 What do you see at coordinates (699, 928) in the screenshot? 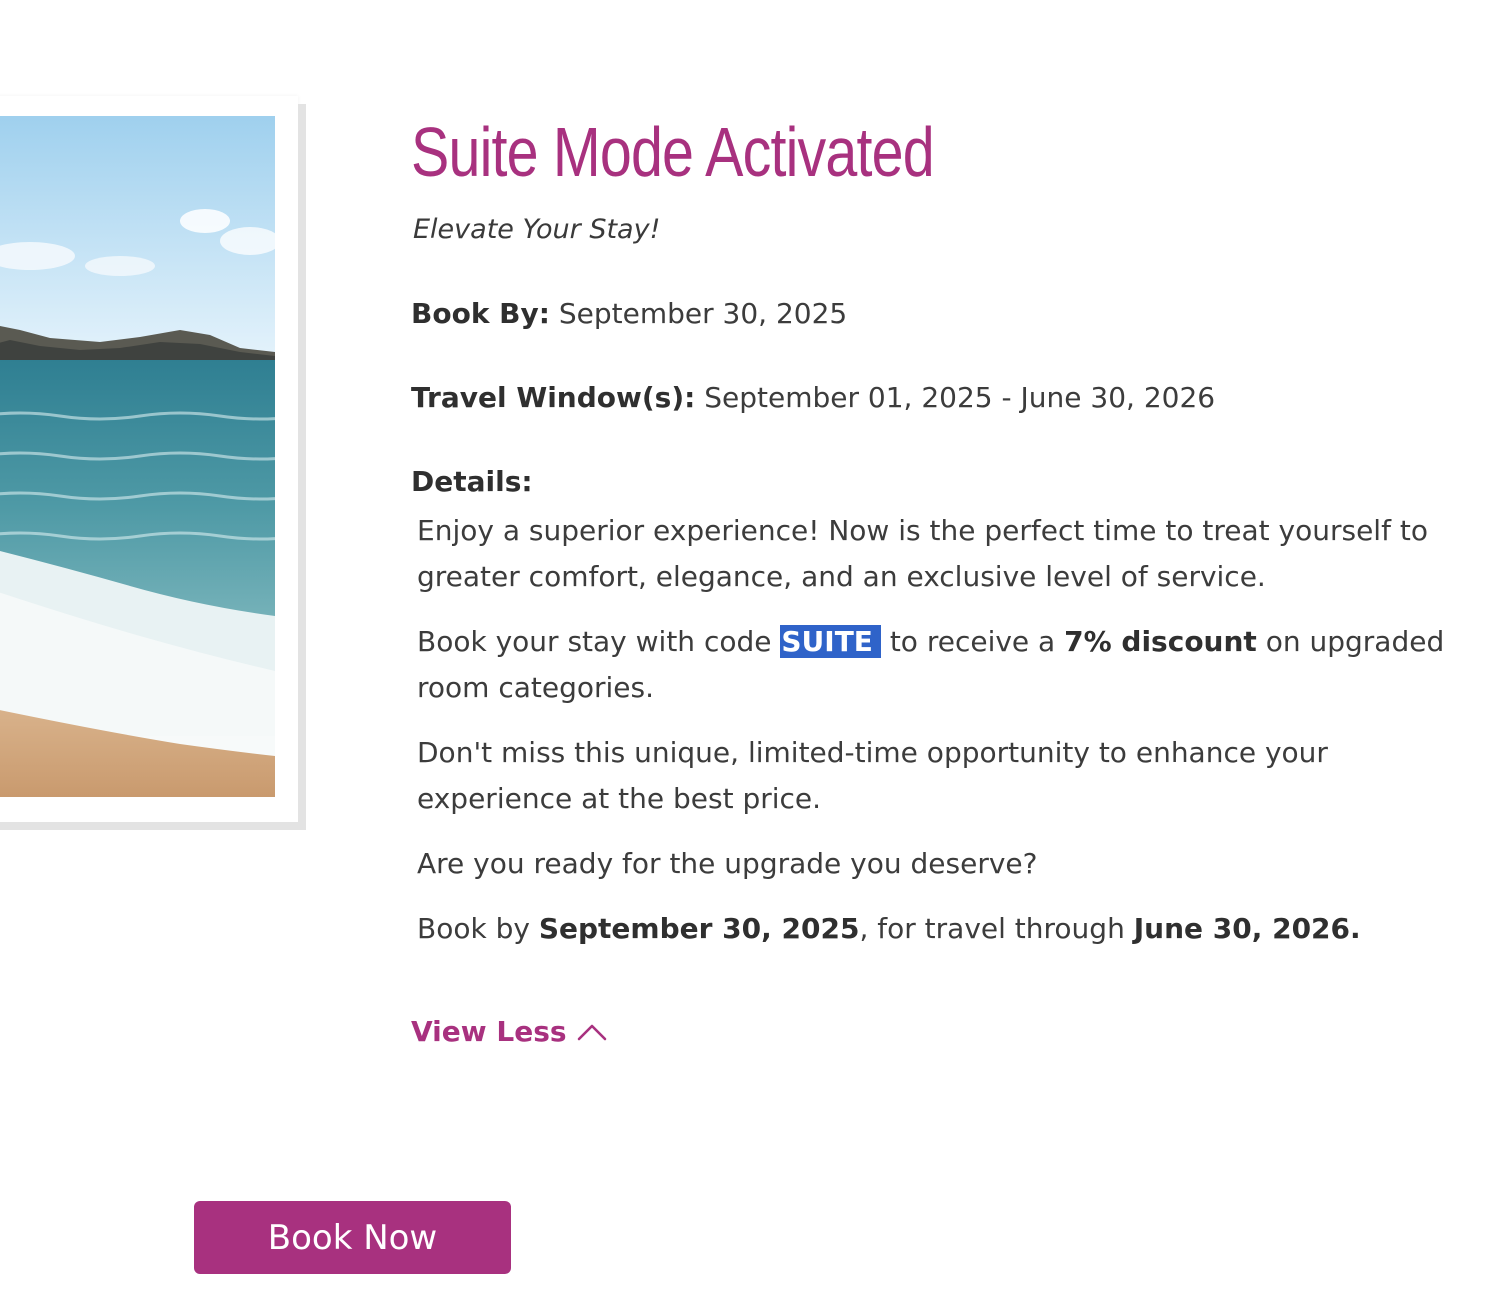
I see `book-by-date: September 30, 2025` at bounding box center [699, 928].